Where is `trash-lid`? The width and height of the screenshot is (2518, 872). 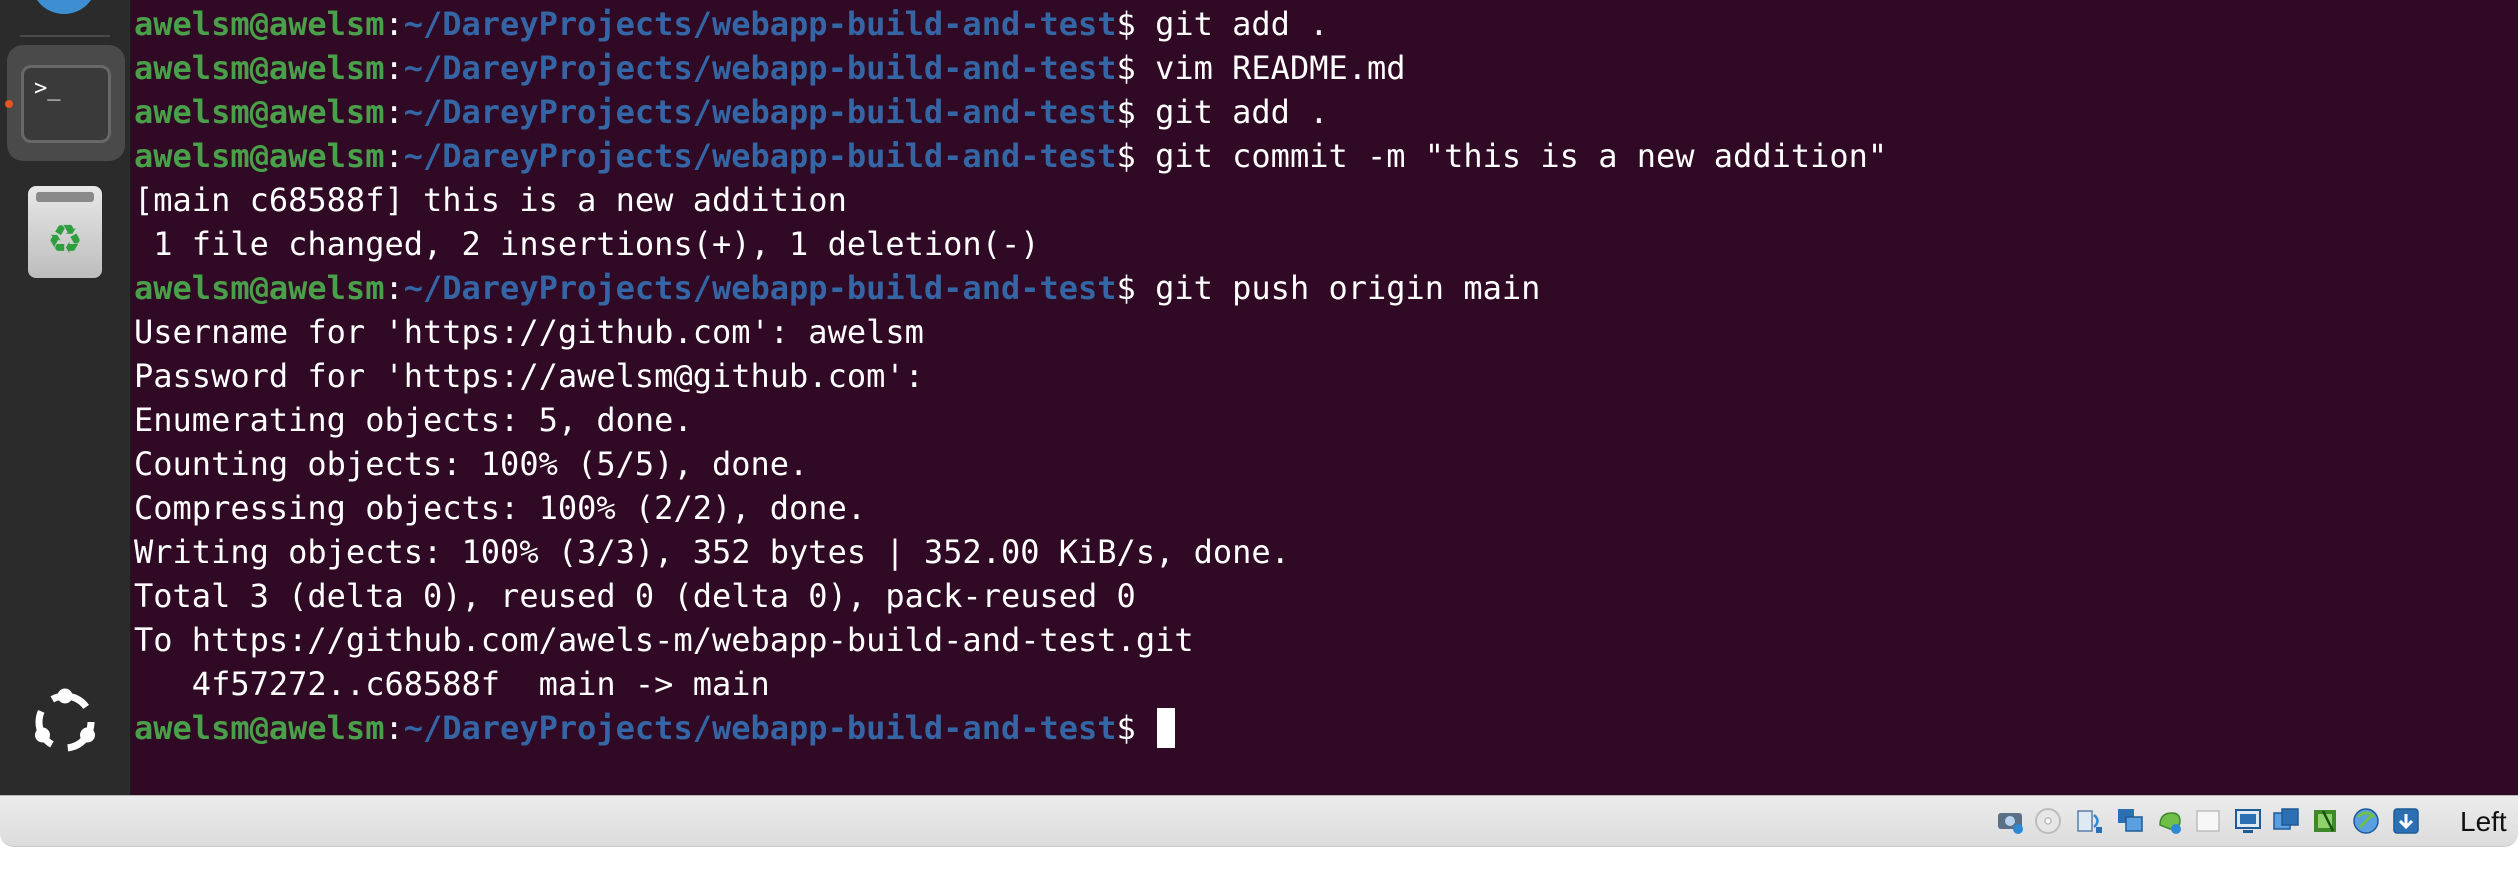
trash-lid is located at coordinates (65, 197).